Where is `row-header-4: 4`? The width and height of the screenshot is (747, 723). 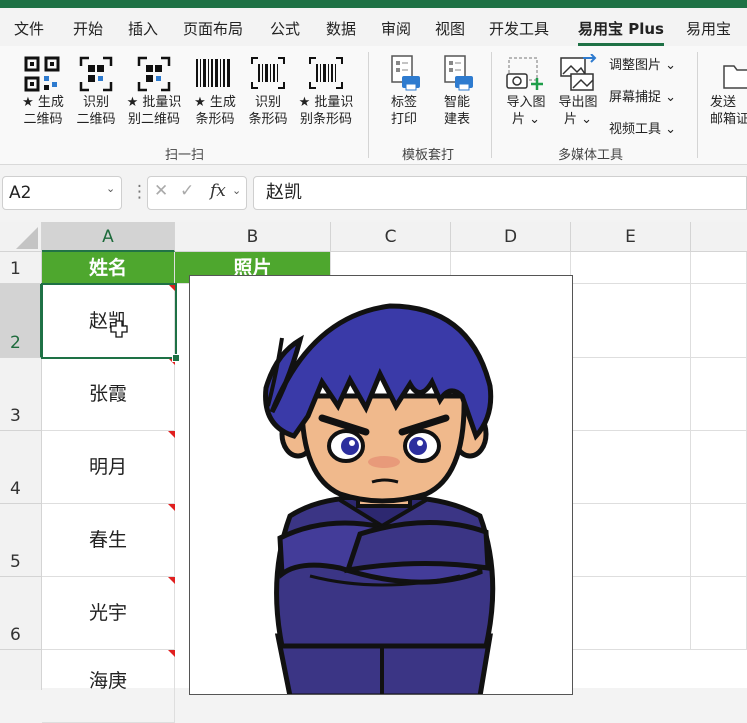 row-header-4: 4 is located at coordinates (21, 467).